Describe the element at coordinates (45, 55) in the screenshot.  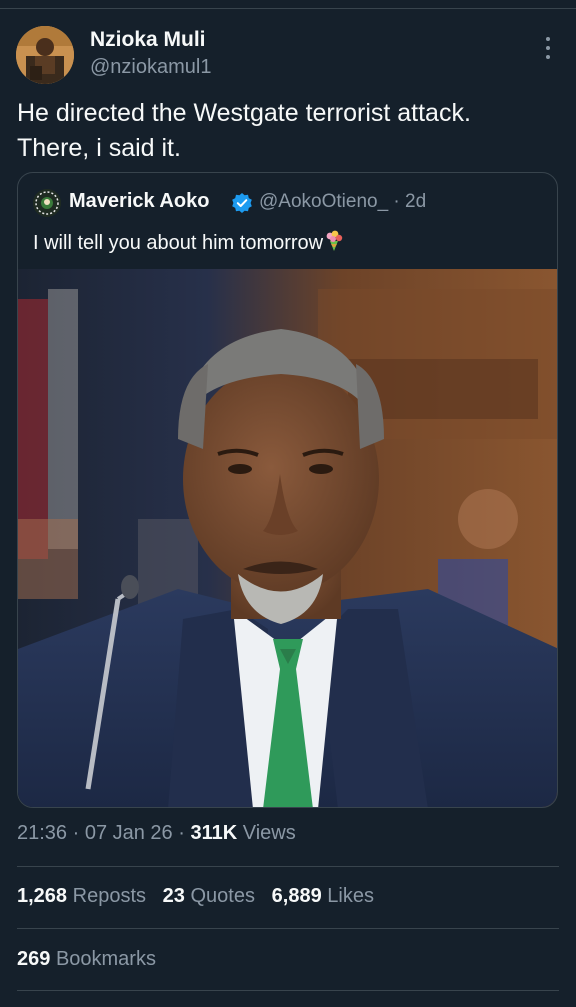
I see `author-avatar` at that location.